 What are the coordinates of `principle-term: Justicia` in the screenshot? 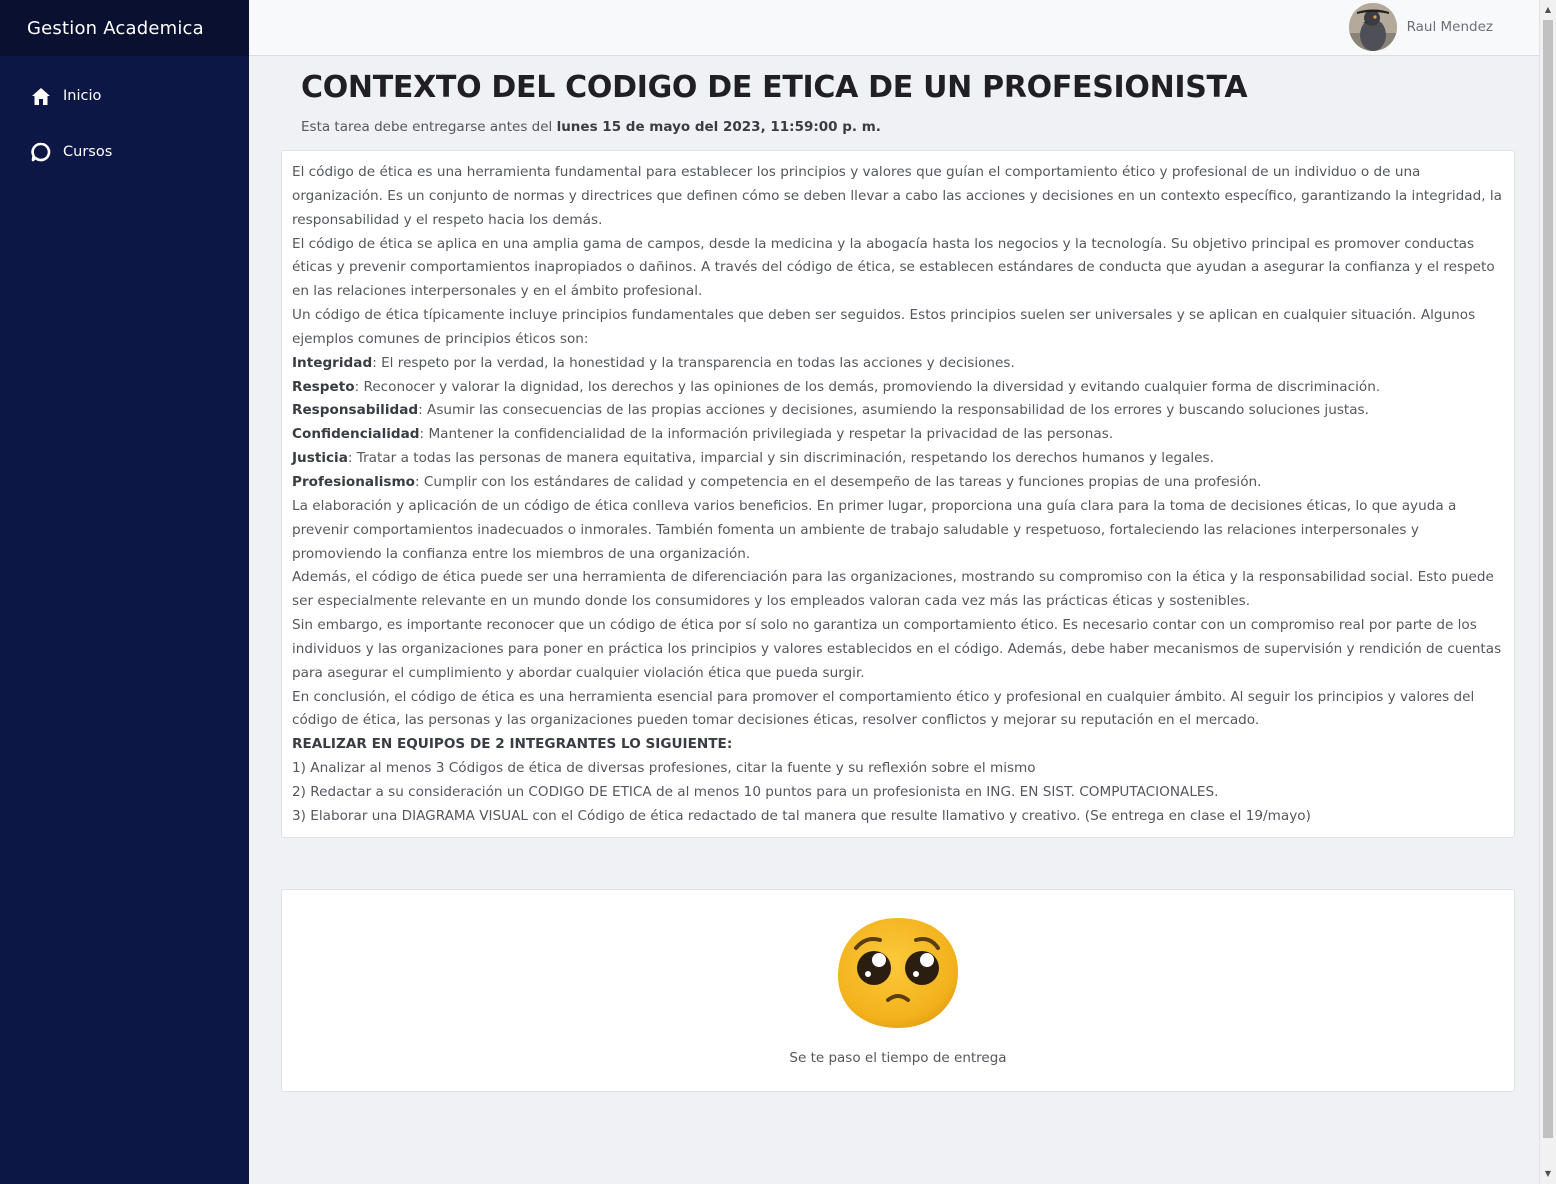 It's located at (320, 458).